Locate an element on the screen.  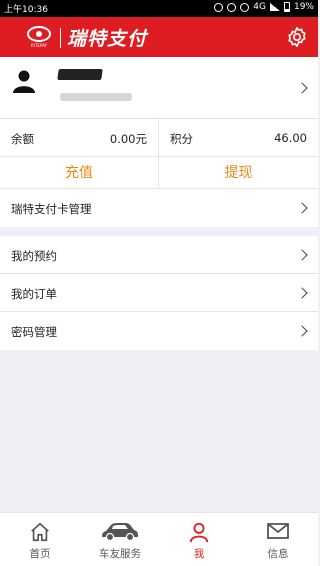
withdraw-button: 提现 is located at coordinates (238, 173).